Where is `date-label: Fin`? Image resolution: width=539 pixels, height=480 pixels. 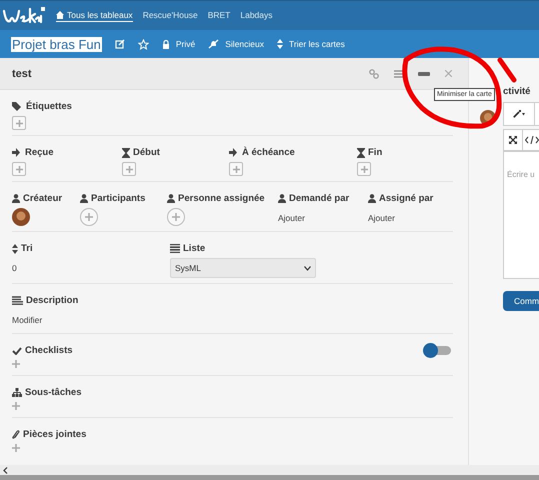
date-label: Fin is located at coordinates (375, 152).